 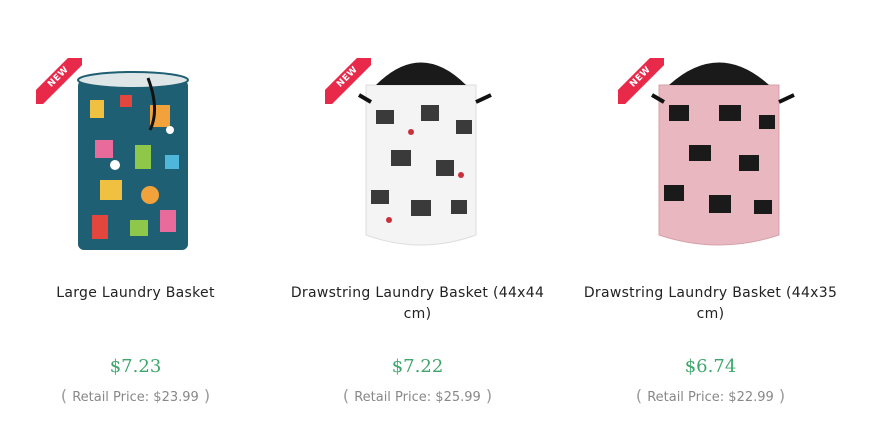 What do you see at coordinates (135, 293) in the screenshot?
I see `product-title: Large Laundry Basket` at bounding box center [135, 293].